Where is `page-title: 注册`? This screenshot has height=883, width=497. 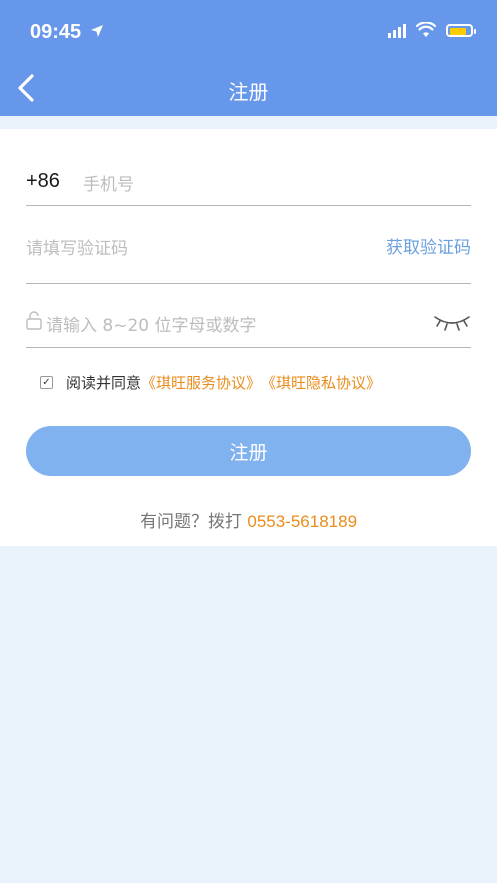
page-title: 注册 is located at coordinates (248, 92).